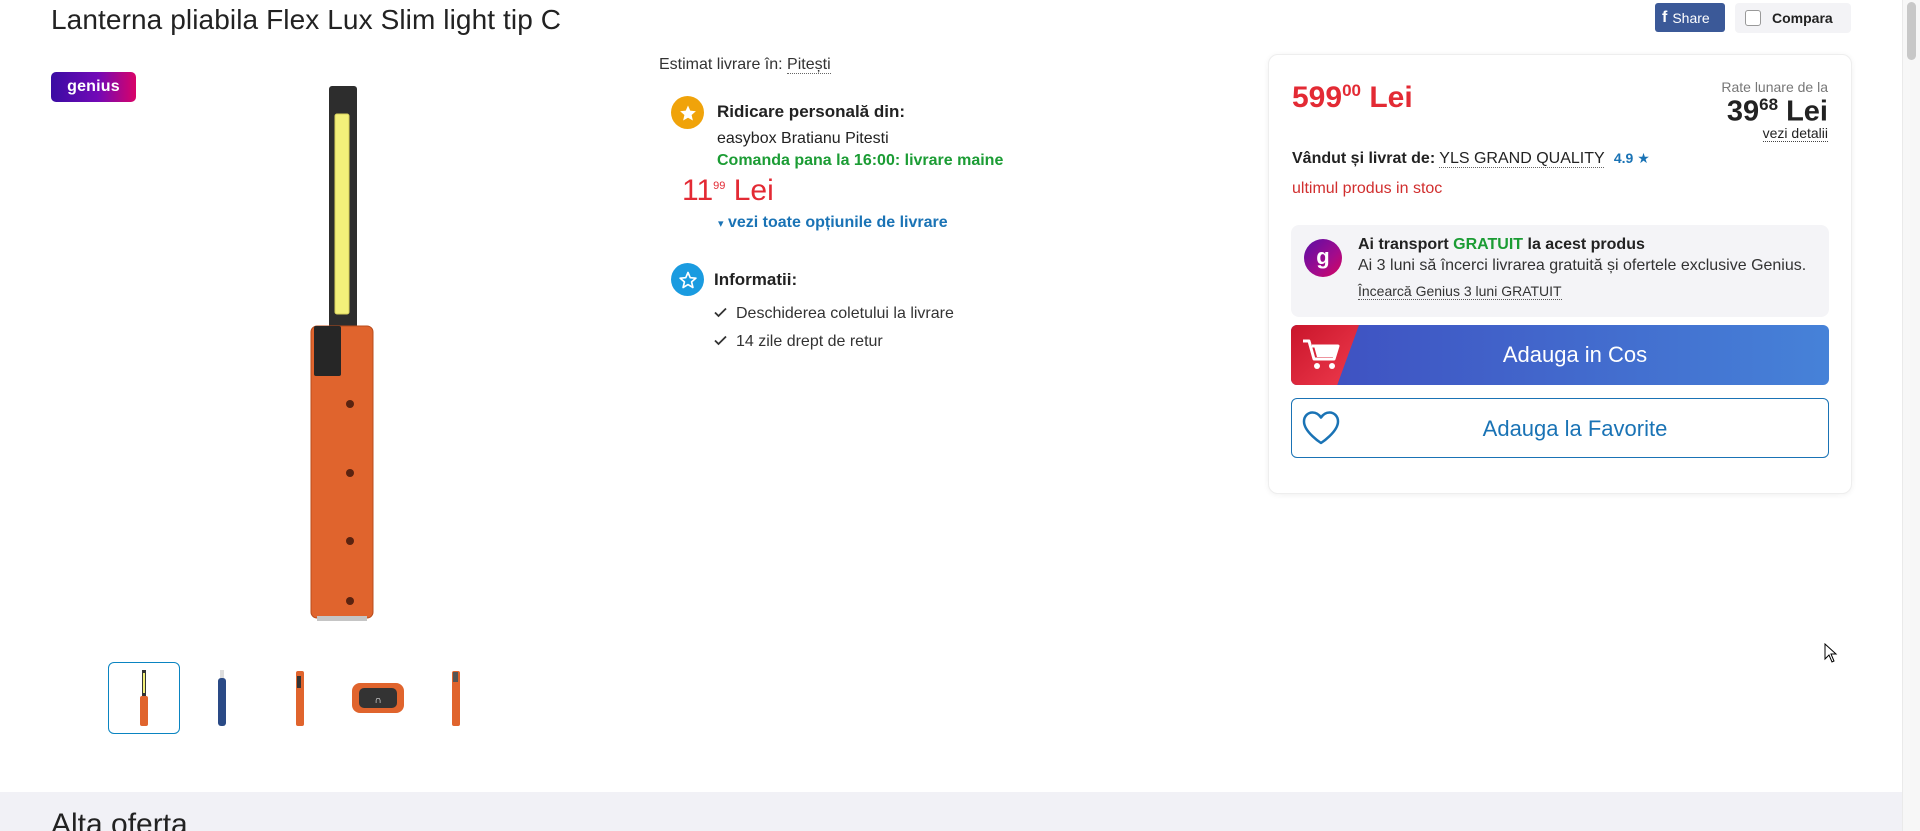 The height and width of the screenshot is (831, 1920). Describe the element at coordinates (719, 186) in the screenshot. I see `pickup-price-dec: 99` at that location.